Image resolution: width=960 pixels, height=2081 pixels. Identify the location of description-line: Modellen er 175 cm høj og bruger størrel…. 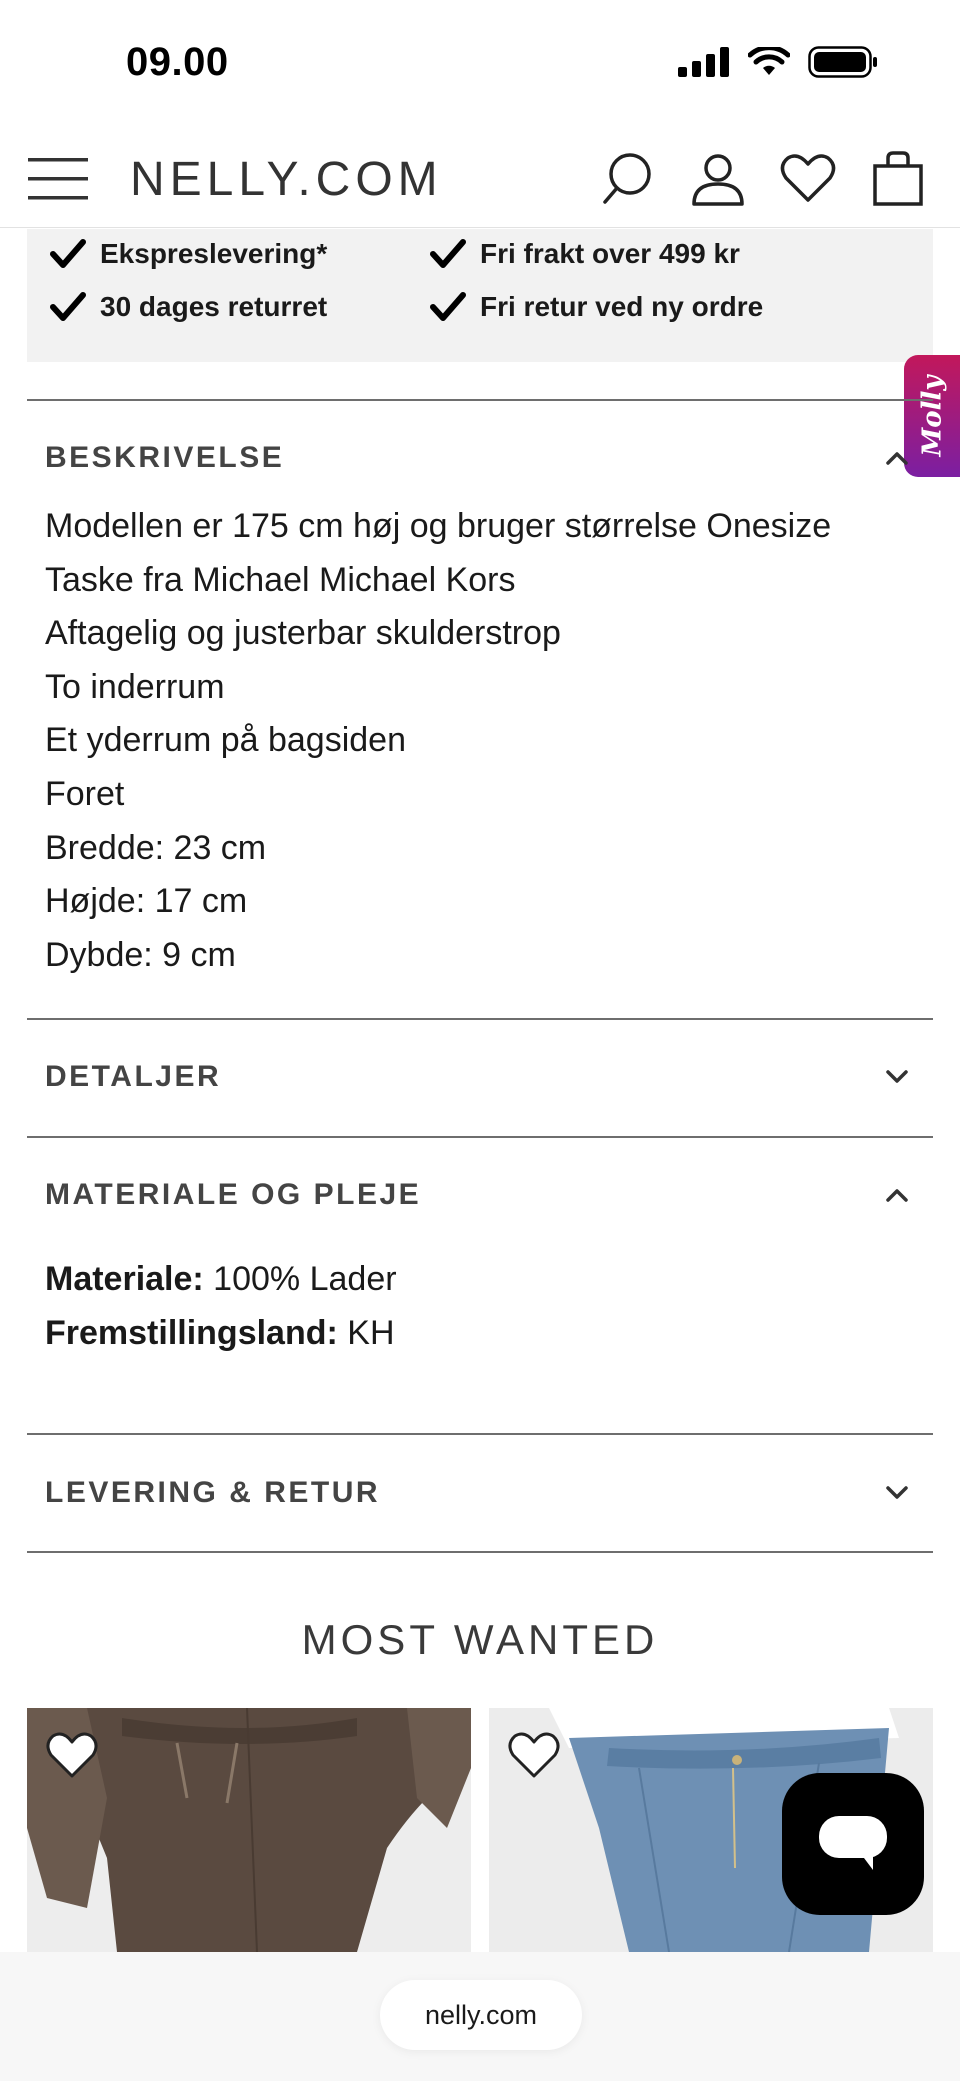
(438, 526).